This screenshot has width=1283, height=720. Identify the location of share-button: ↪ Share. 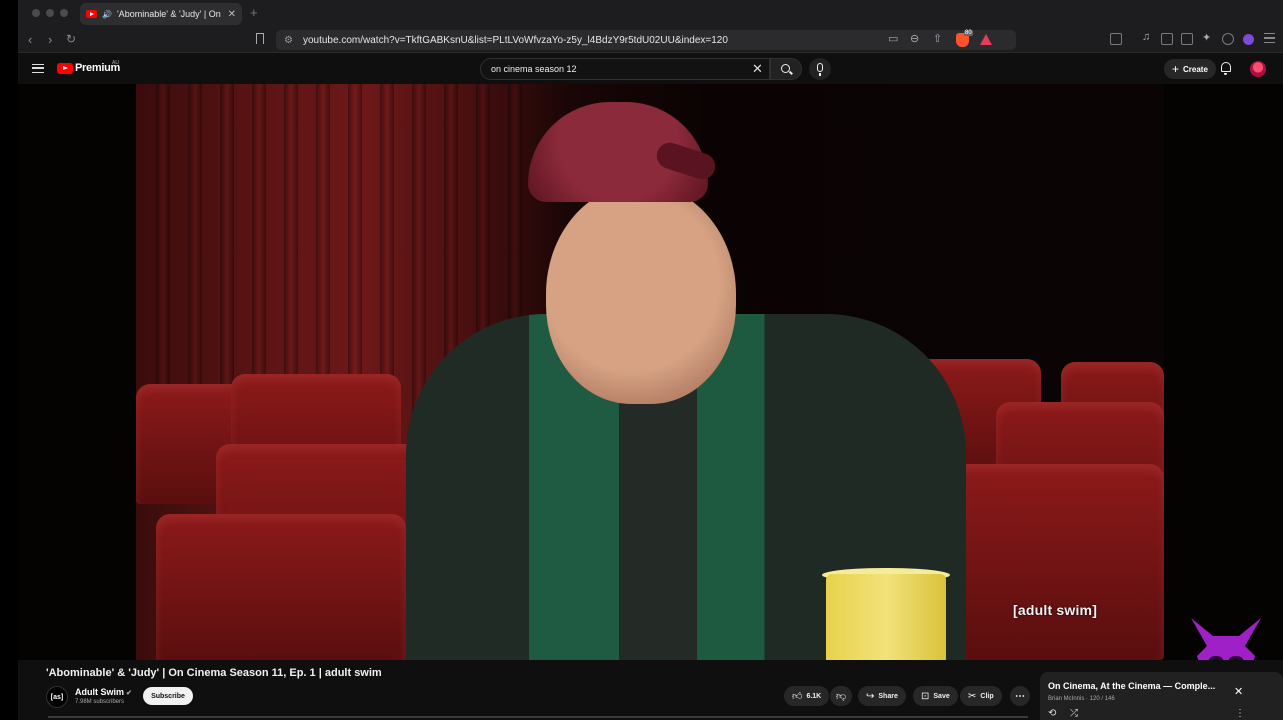
(882, 696).